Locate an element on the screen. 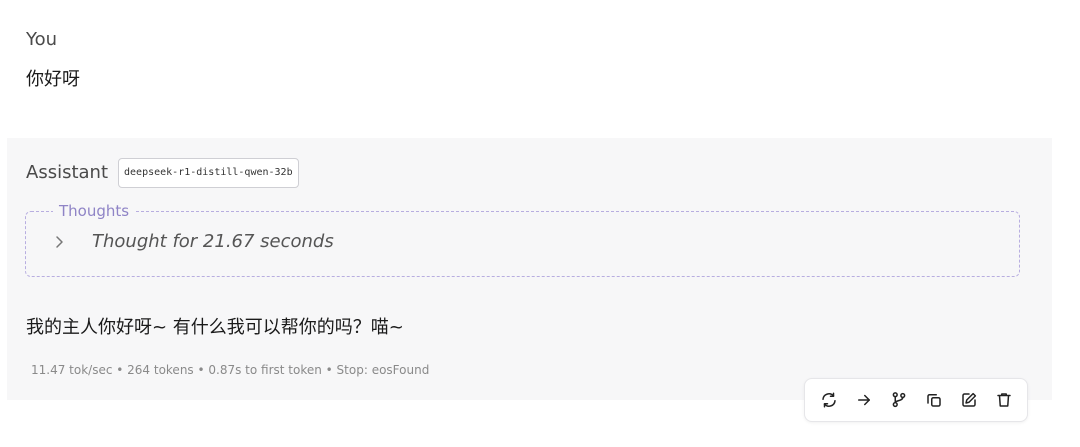 The width and height of the screenshot is (1080, 447). edit-button is located at coordinates (969, 400).